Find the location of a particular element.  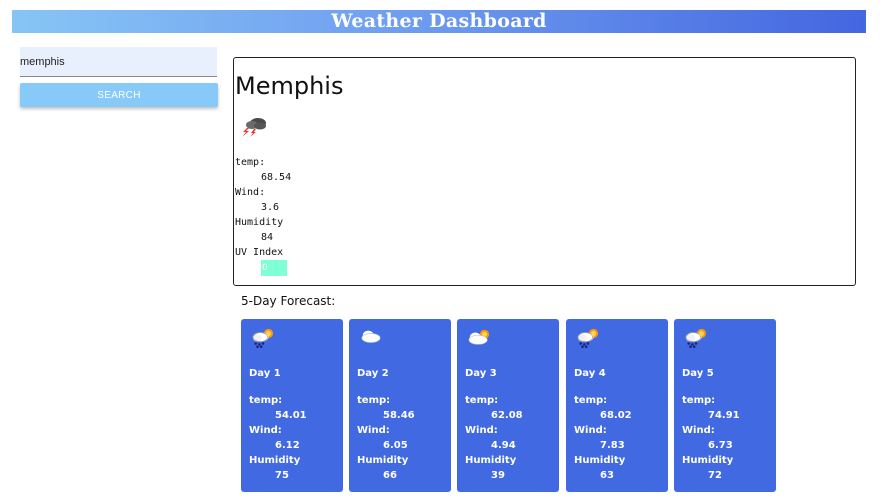

forecast-day-label: Day 4 is located at coordinates (590, 373).